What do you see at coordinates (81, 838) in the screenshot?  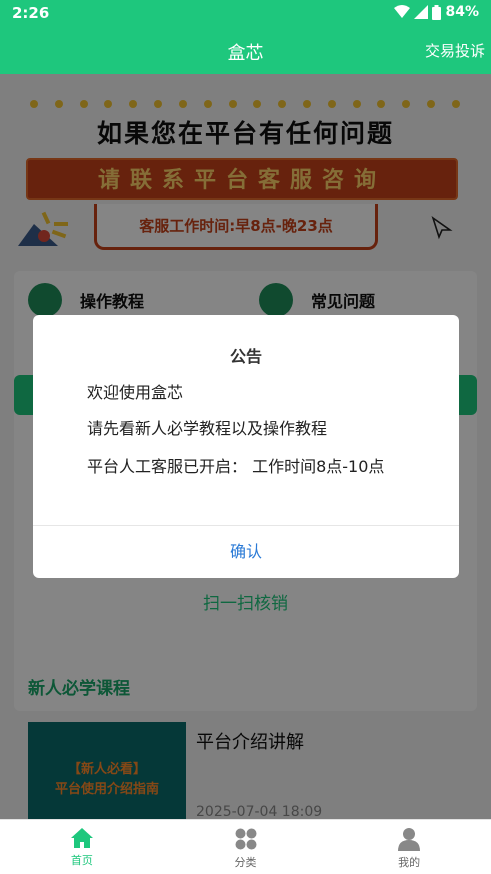 I see `home-icon` at bounding box center [81, 838].